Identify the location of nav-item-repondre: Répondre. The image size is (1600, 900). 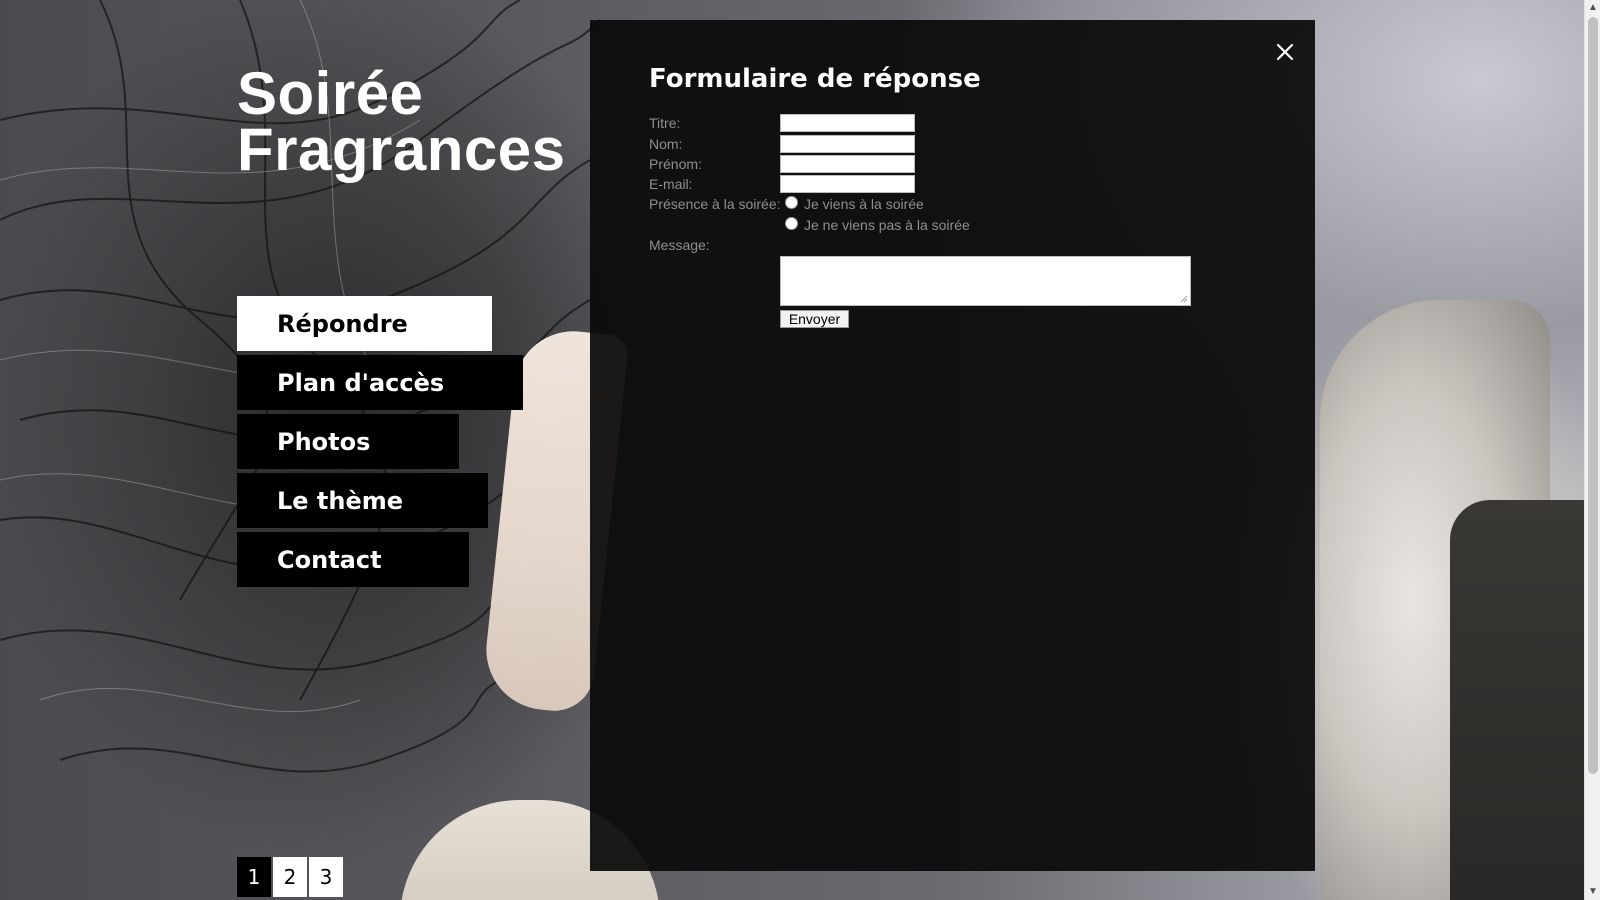
(364, 323).